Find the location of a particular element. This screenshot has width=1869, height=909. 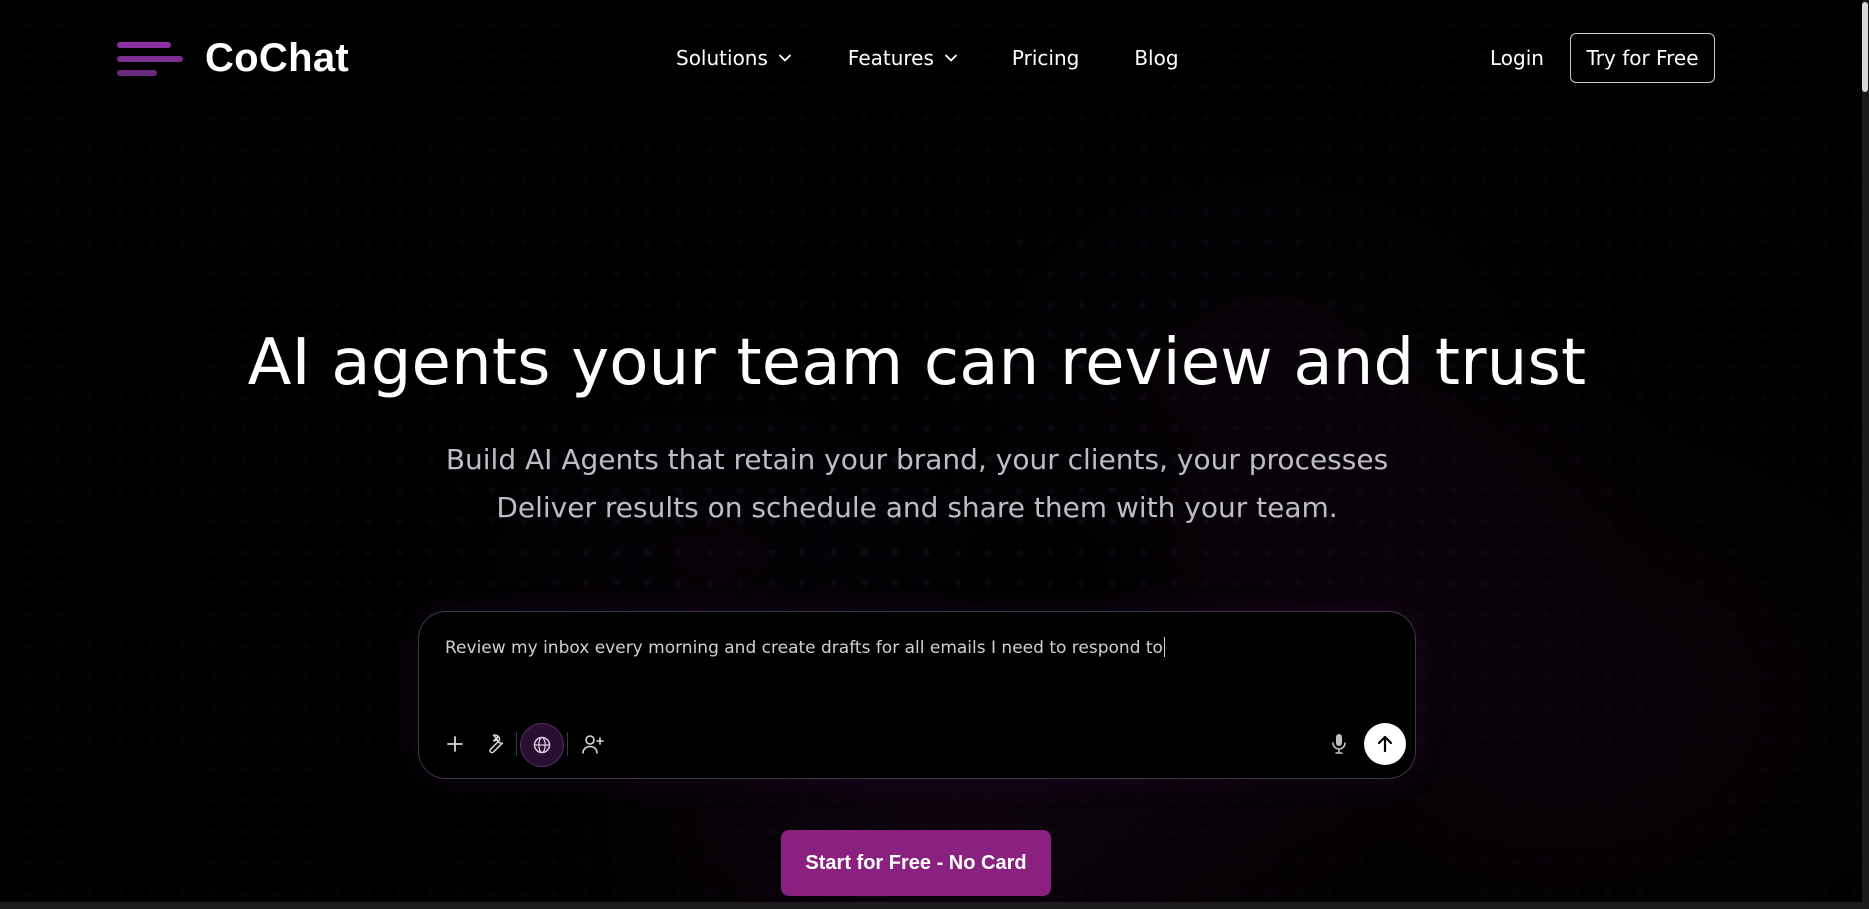

main-menu: Solutions Features Pricing Blog is located at coordinates (927, 58).